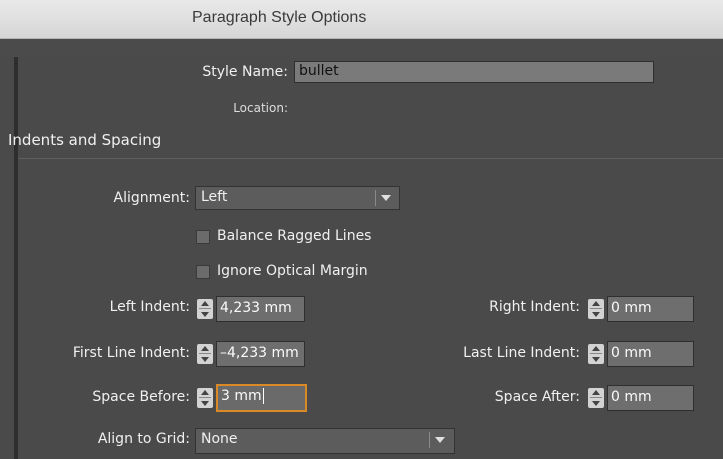  What do you see at coordinates (294, 236) in the screenshot?
I see `balance-ragged-label: Balance Ragged Lines` at bounding box center [294, 236].